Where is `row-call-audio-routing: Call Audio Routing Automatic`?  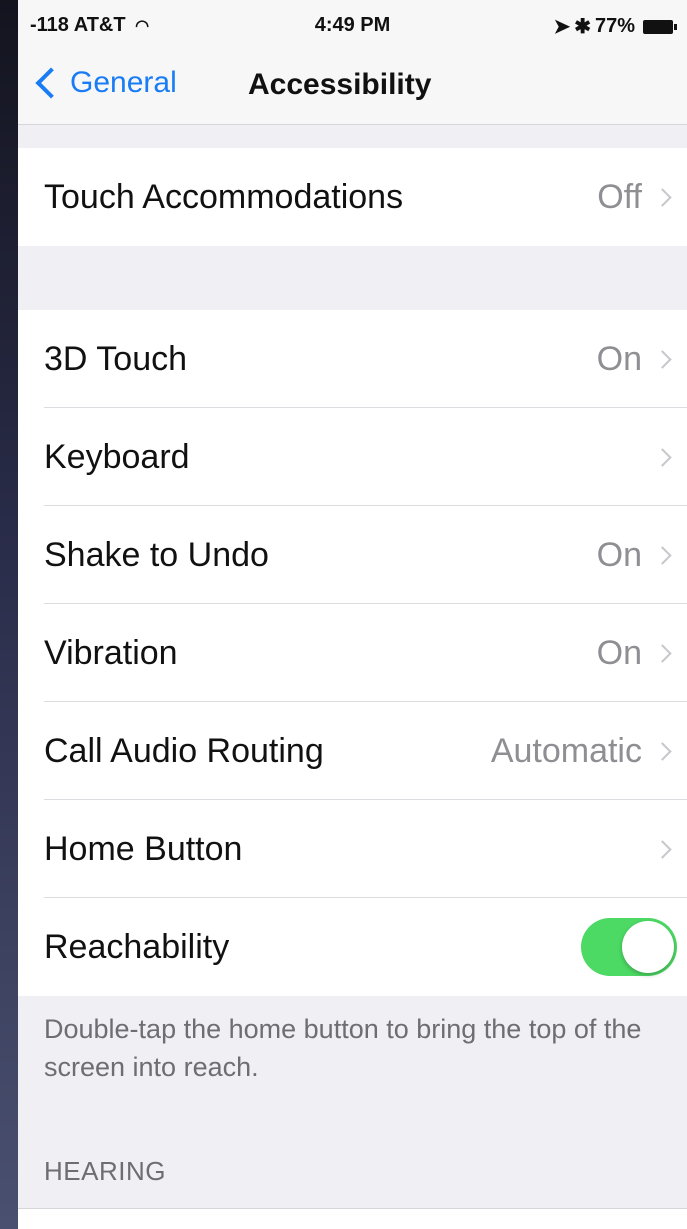 row-call-audio-routing: Call Audio Routing Automatic is located at coordinates (352, 751).